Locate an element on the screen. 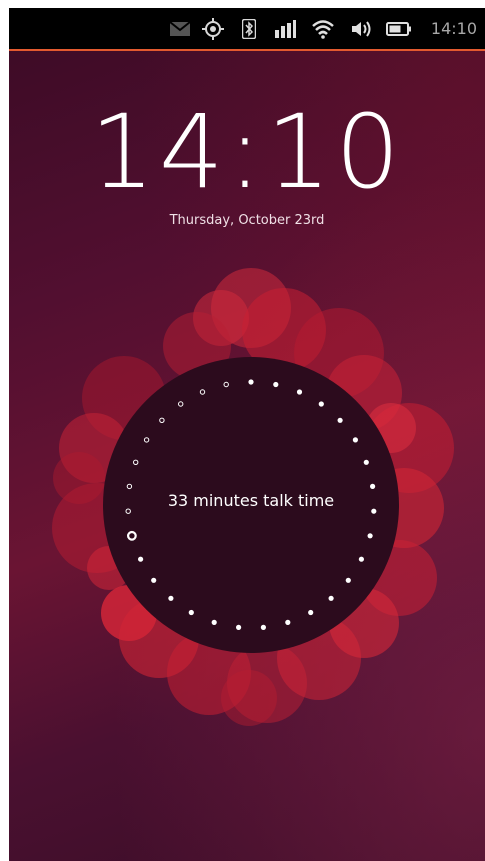 The width and height of the screenshot is (485, 861). date-label: Thursday, October 23rd is located at coordinates (247, 220).